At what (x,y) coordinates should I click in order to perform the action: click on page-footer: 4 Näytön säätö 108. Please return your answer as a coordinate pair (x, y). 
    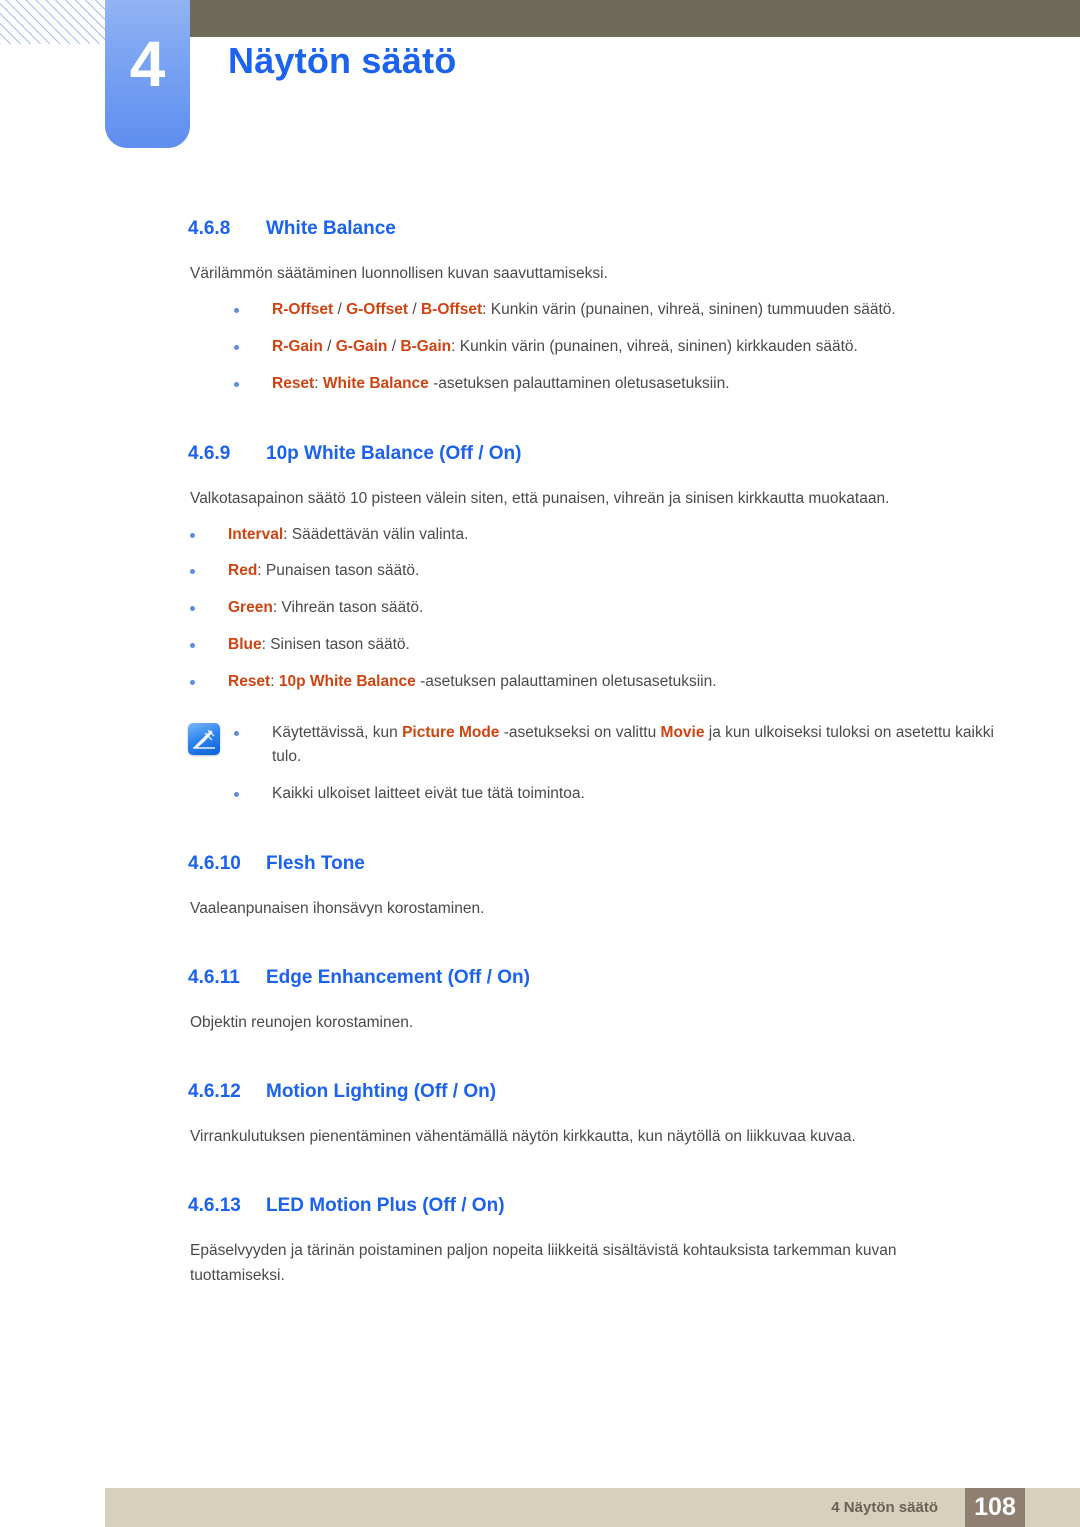
    Looking at the image, I should click on (540, 1498).